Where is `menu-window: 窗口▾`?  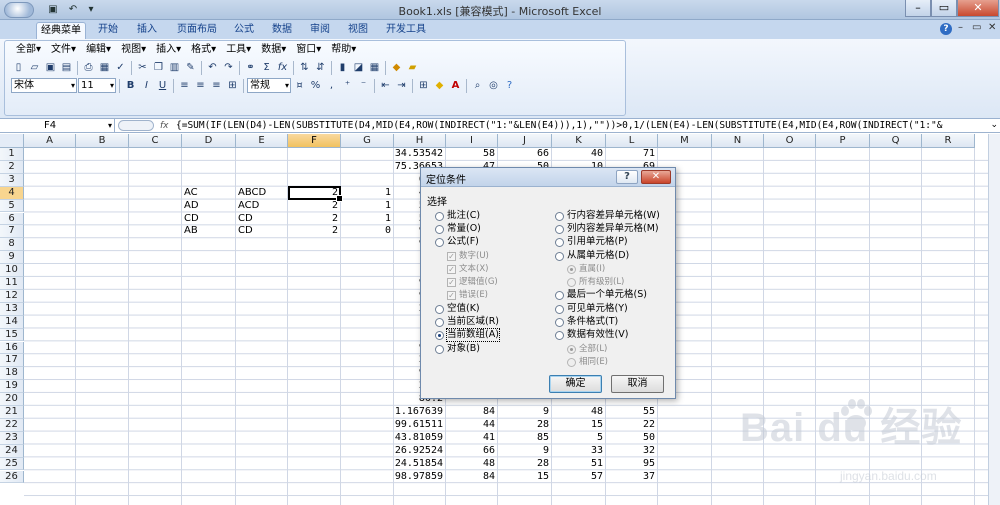 menu-window: 窗口▾ is located at coordinates (308, 50).